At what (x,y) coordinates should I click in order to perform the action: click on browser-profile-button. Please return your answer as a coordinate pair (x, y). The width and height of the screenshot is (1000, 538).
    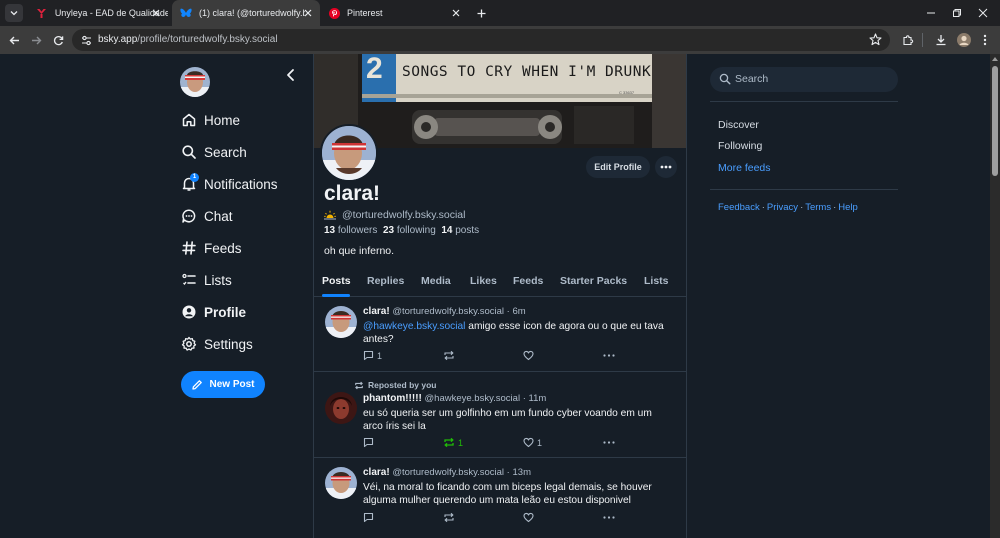
    Looking at the image, I should click on (964, 40).